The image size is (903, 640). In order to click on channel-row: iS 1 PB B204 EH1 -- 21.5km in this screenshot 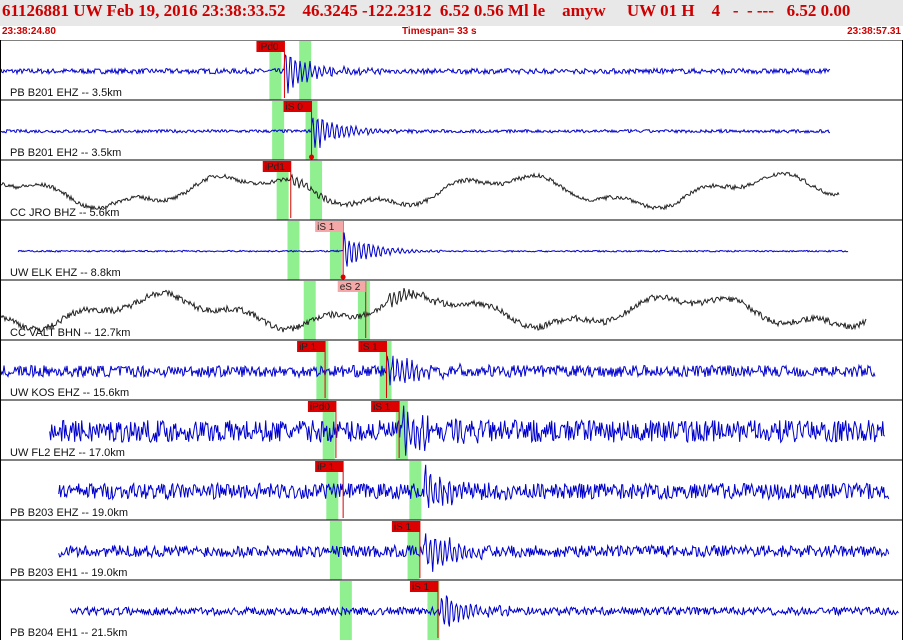, I will do `click(451, 609)`.